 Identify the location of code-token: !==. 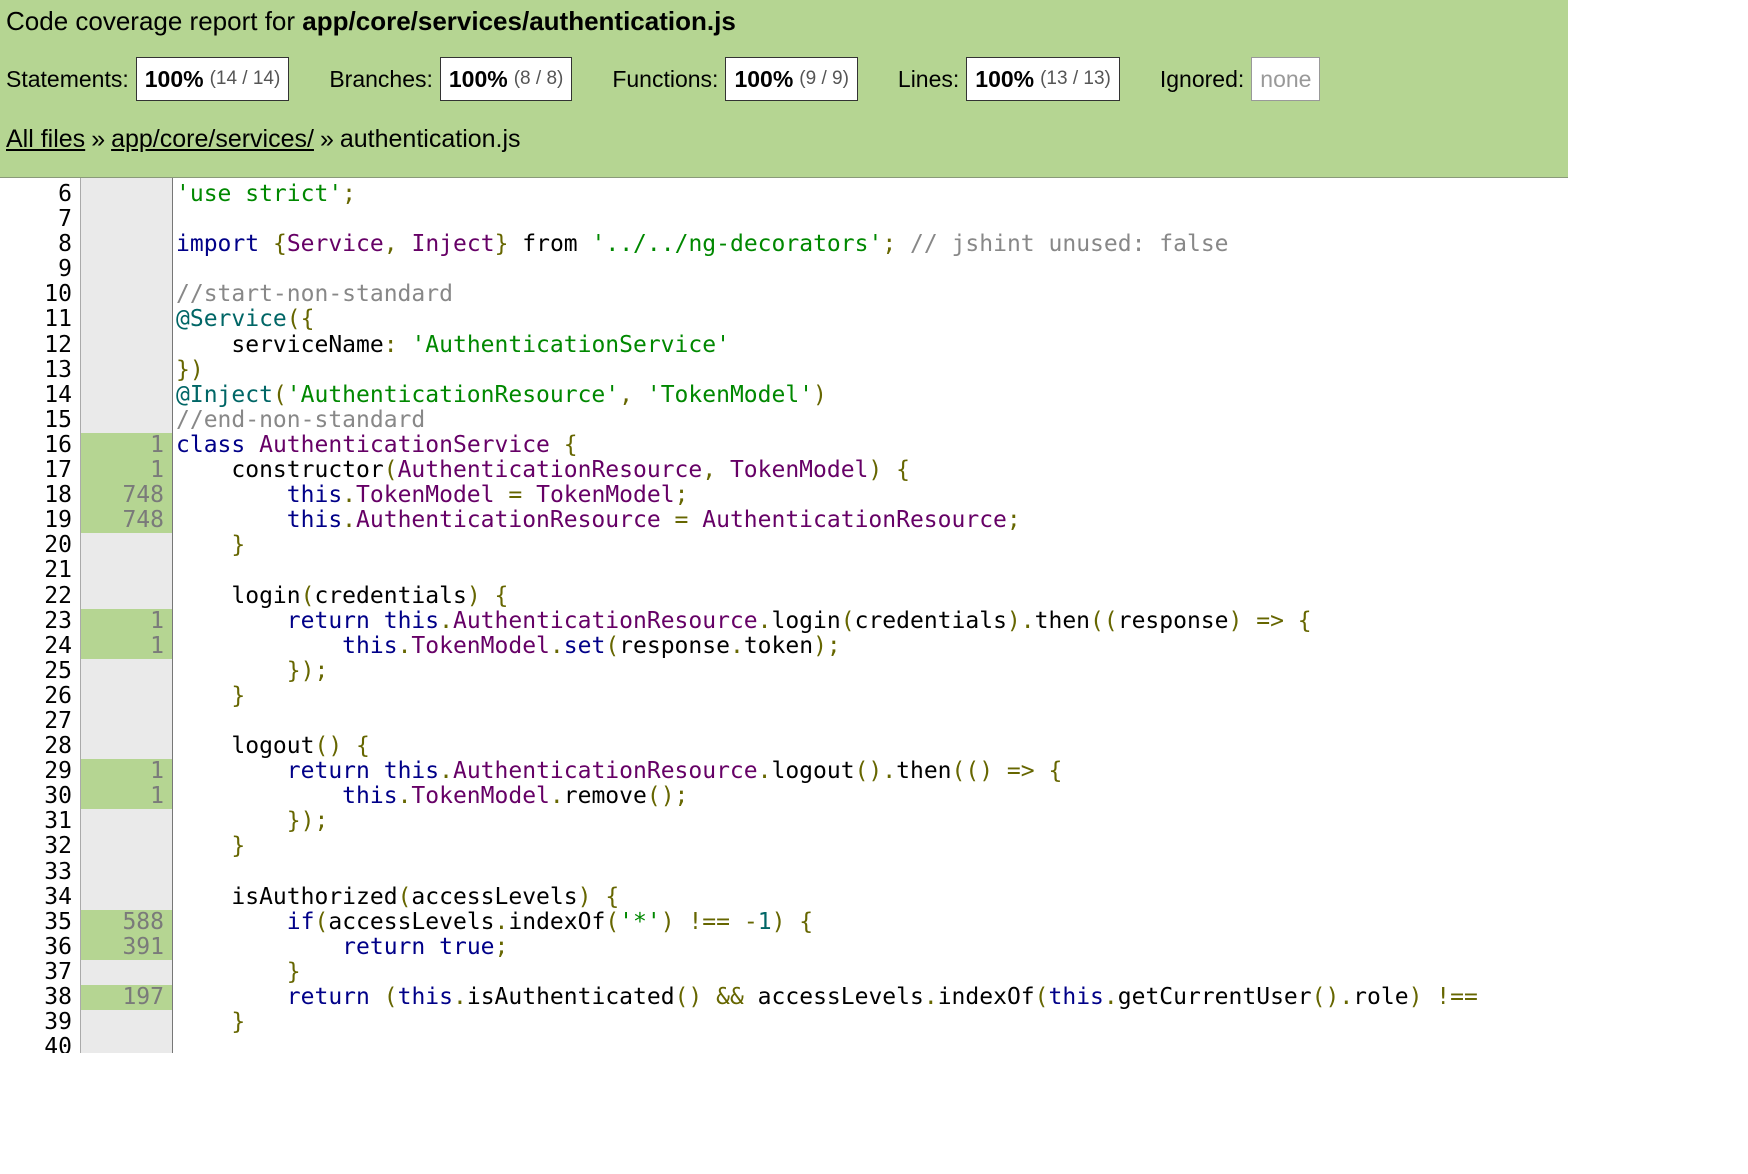
(1457, 997).